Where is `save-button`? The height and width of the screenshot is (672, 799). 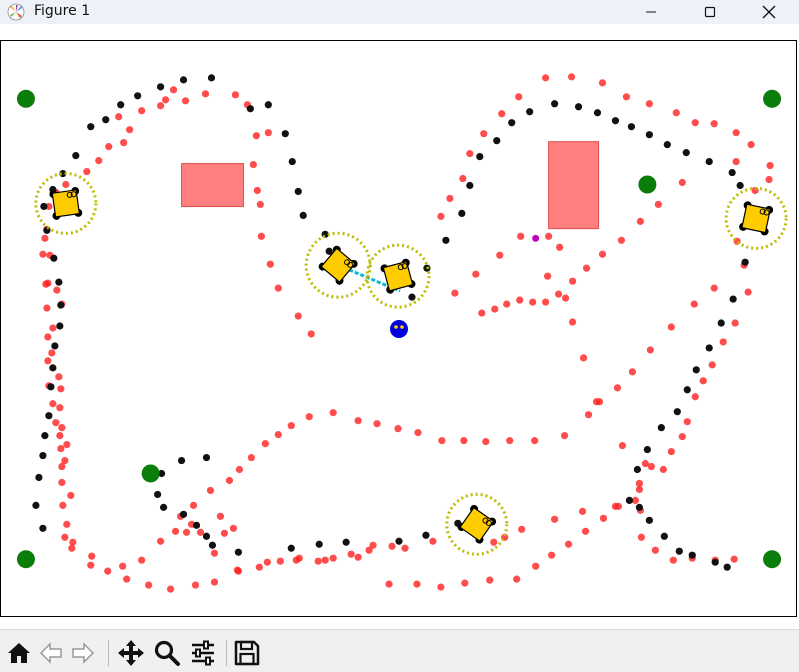
save-button is located at coordinates (247, 653).